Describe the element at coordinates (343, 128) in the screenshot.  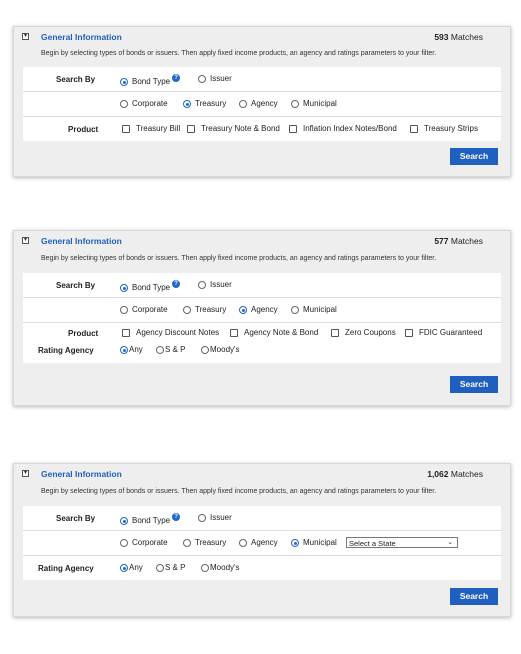
I see `checkbox-inflation-index: Inflation Index Notes/Bond` at that location.